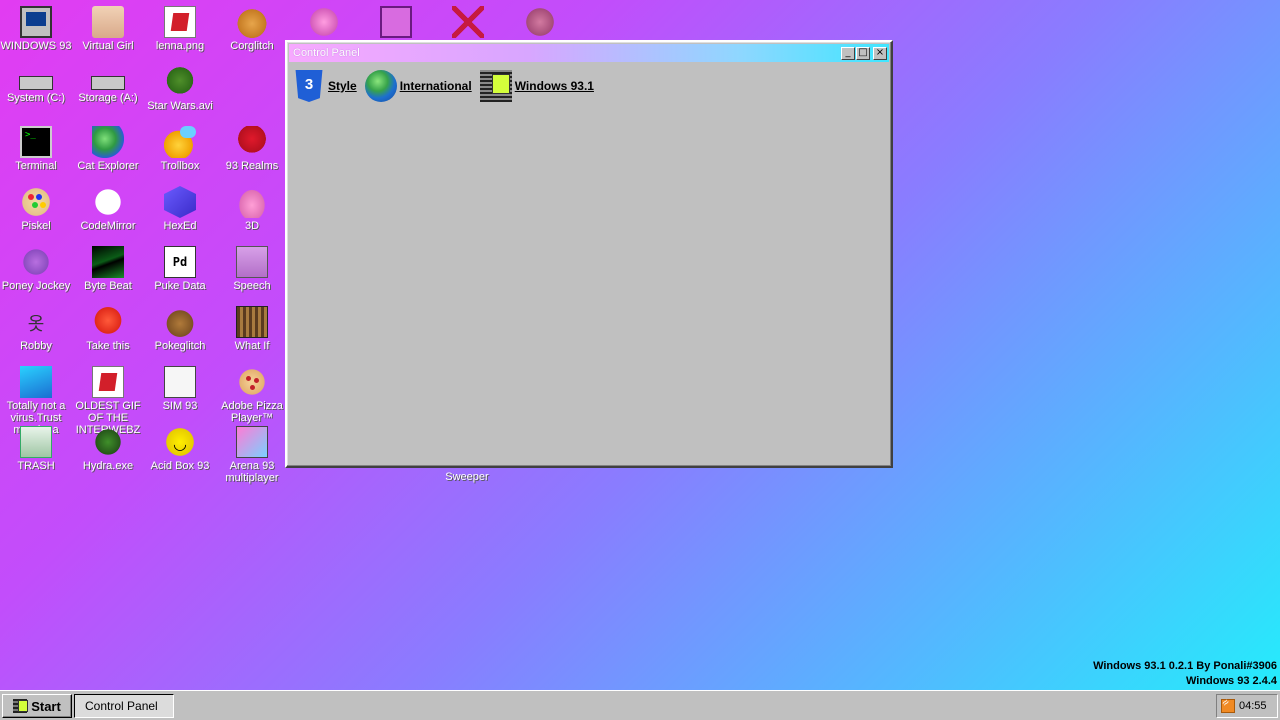 Image resolution: width=1280 pixels, height=720 pixels. I want to click on desktop-icon-lenna: lenna.png, so click(180, 27).